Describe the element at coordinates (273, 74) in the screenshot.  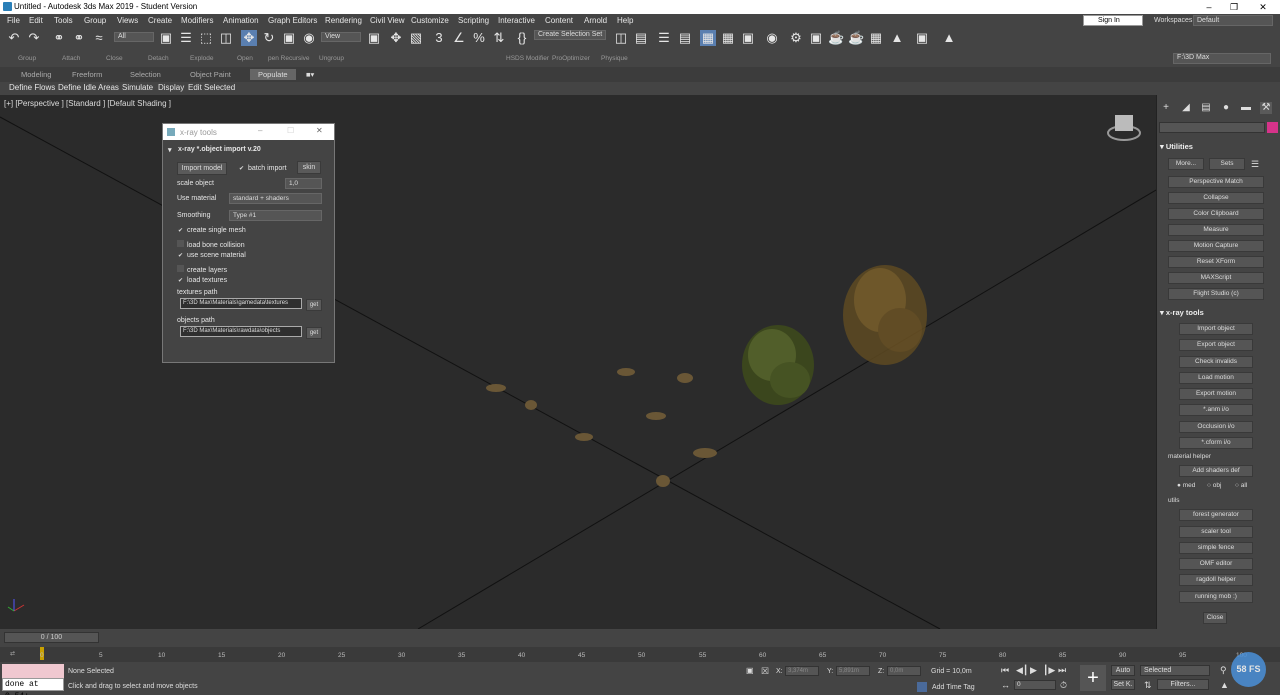
I see `tab-populate: Populate` at that location.